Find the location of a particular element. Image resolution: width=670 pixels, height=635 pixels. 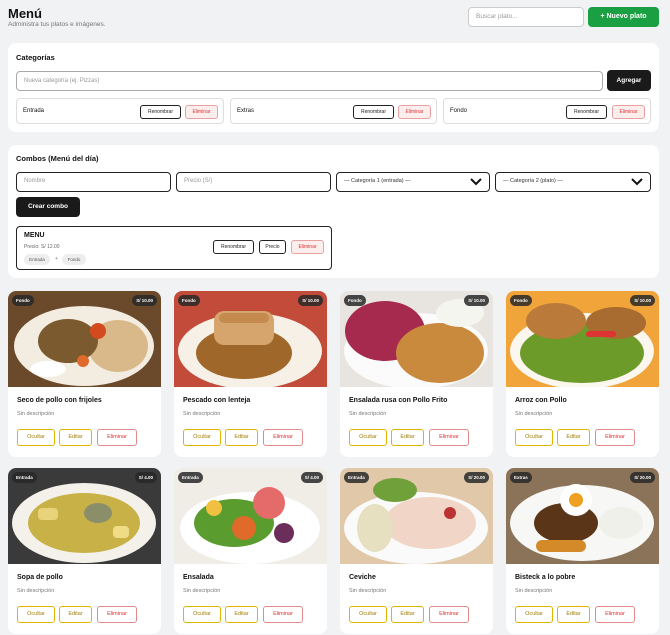

dish-name: Ensalada rusa con Pollo Frito is located at coordinates (398, 400).